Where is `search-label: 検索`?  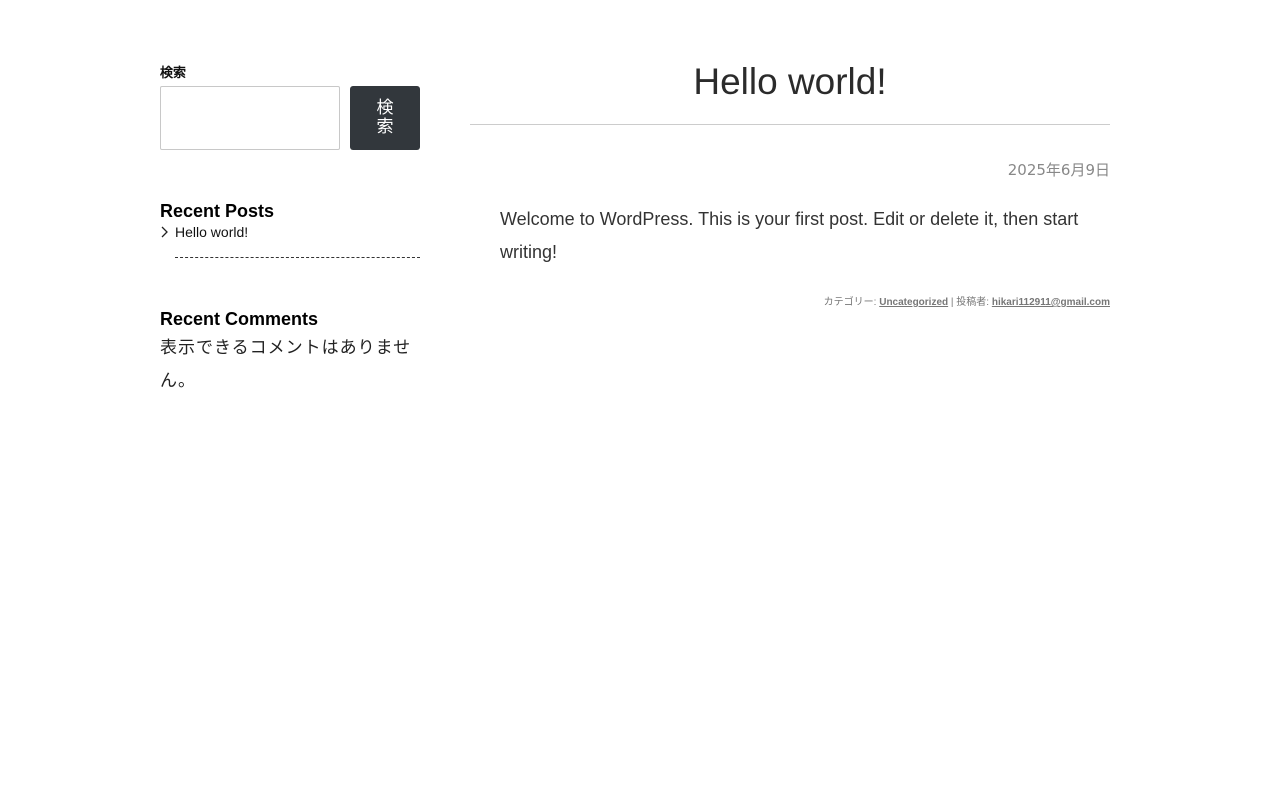 search-label: 検索 is located at coordinates (173, 72).